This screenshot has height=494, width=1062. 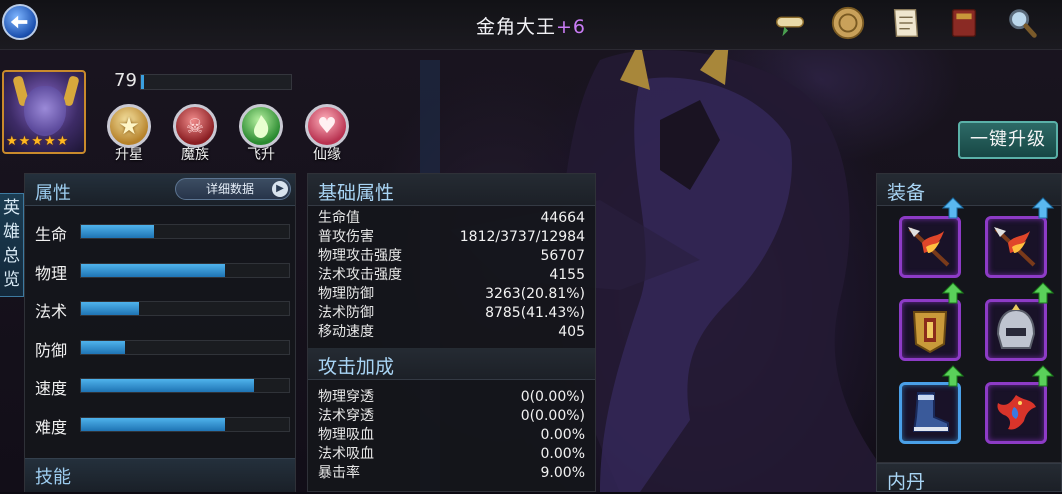 I want to click on attack-bonus-header: 攻击加成, so click(x=451, y=364).